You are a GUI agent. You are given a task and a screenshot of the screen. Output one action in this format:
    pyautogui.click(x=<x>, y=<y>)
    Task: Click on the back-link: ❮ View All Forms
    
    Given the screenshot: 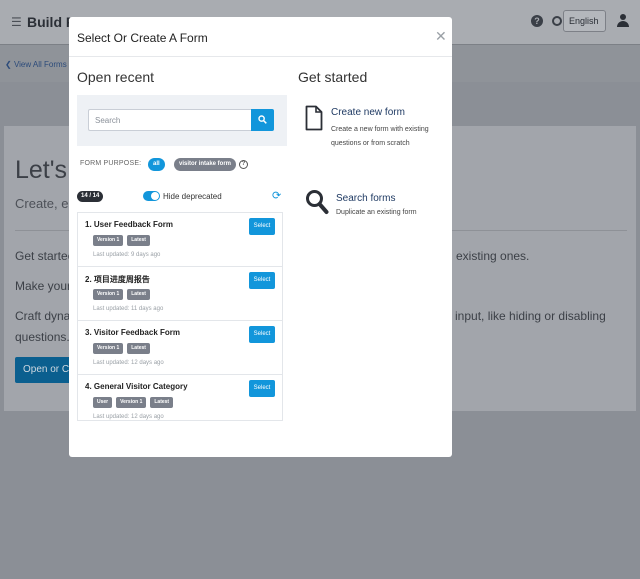 What is the action you would take?
    pyautogui.click(x=36, y=64)
    